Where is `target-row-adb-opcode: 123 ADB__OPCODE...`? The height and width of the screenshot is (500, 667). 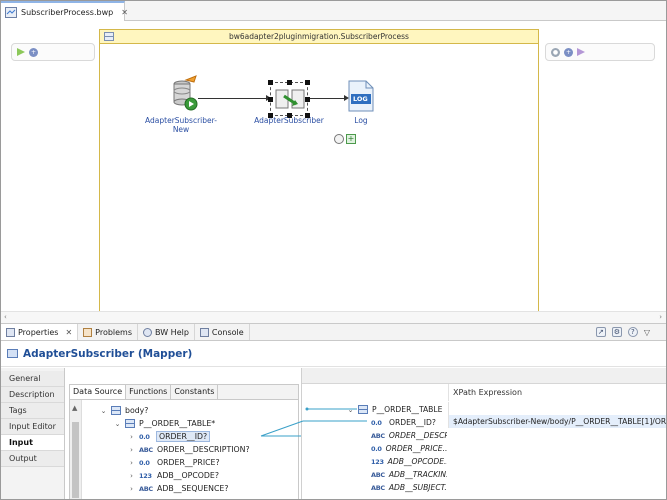
target-row-adb-opcode: 123 ADB__OPCODE... is located at coordinates (409, 461).